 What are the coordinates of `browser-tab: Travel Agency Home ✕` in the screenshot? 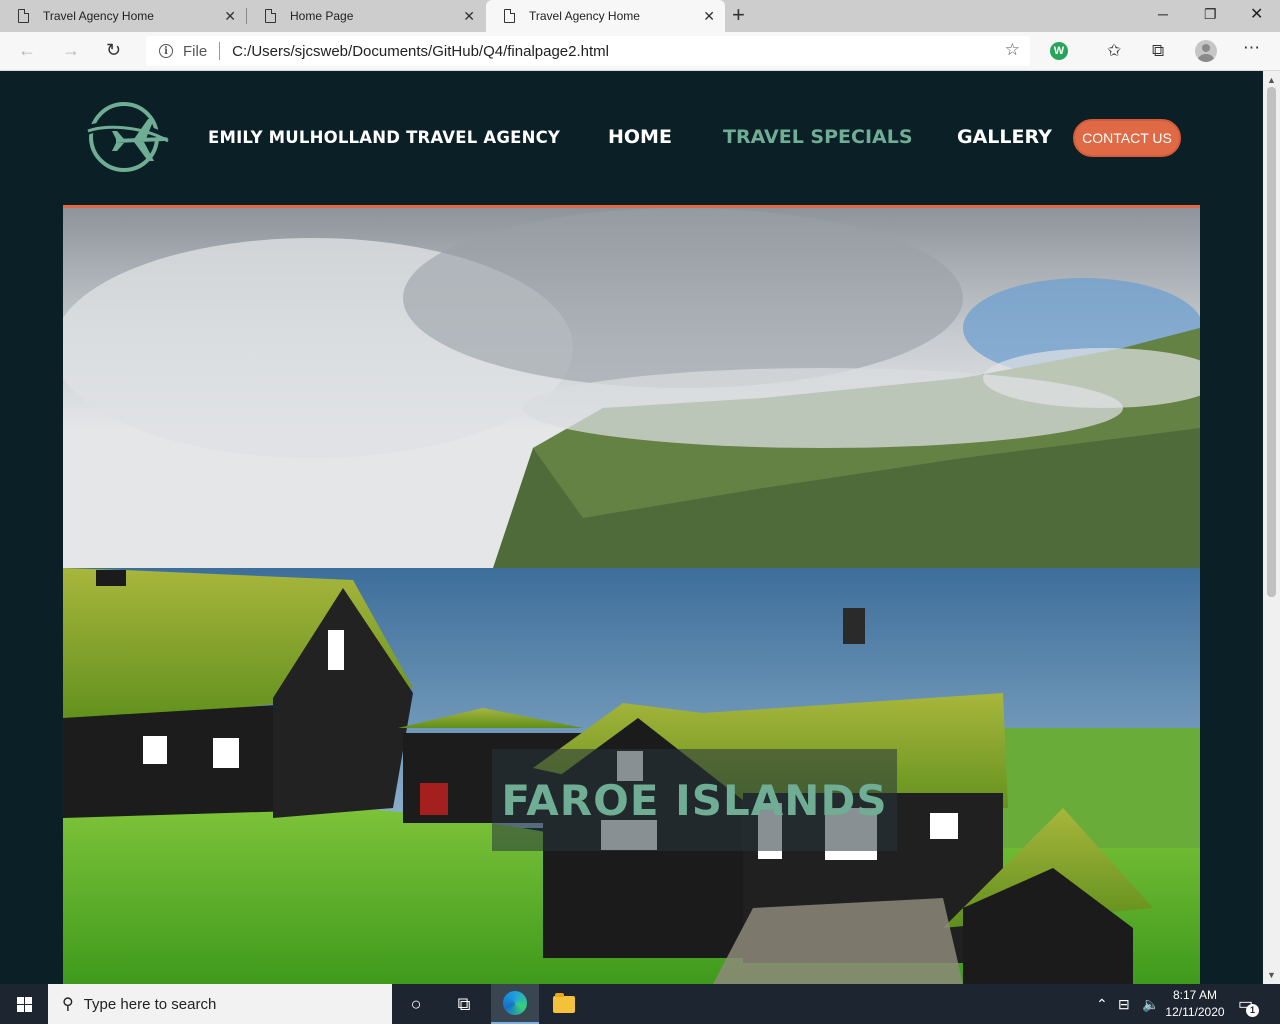 It's located at (123, 16).